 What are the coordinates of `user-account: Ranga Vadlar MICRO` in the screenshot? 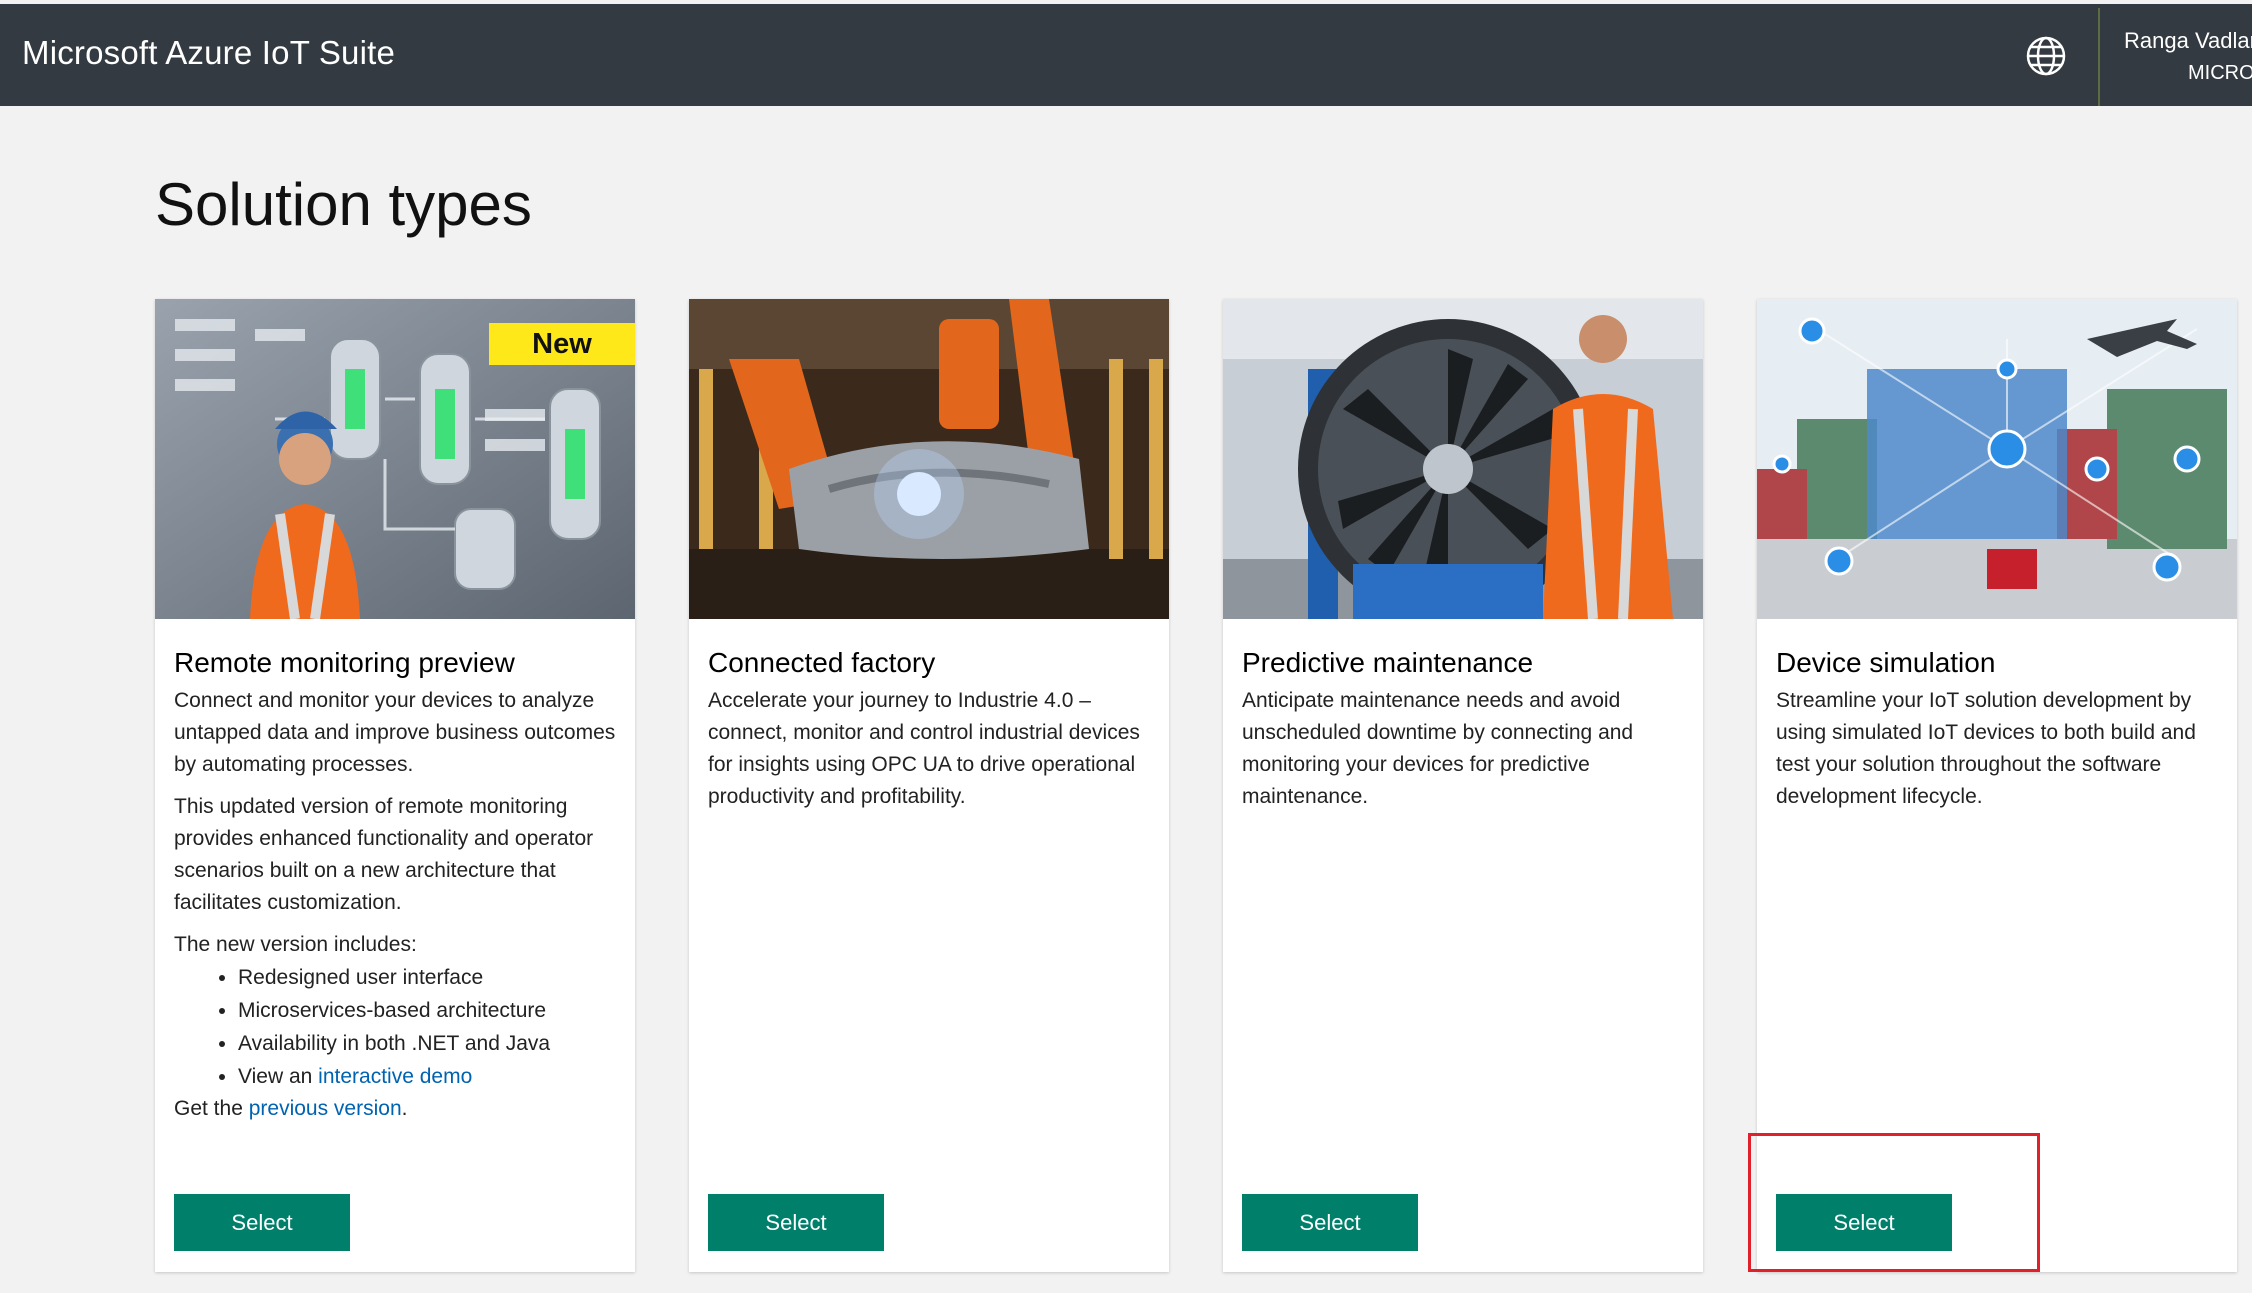 It's located at (2188, 56).